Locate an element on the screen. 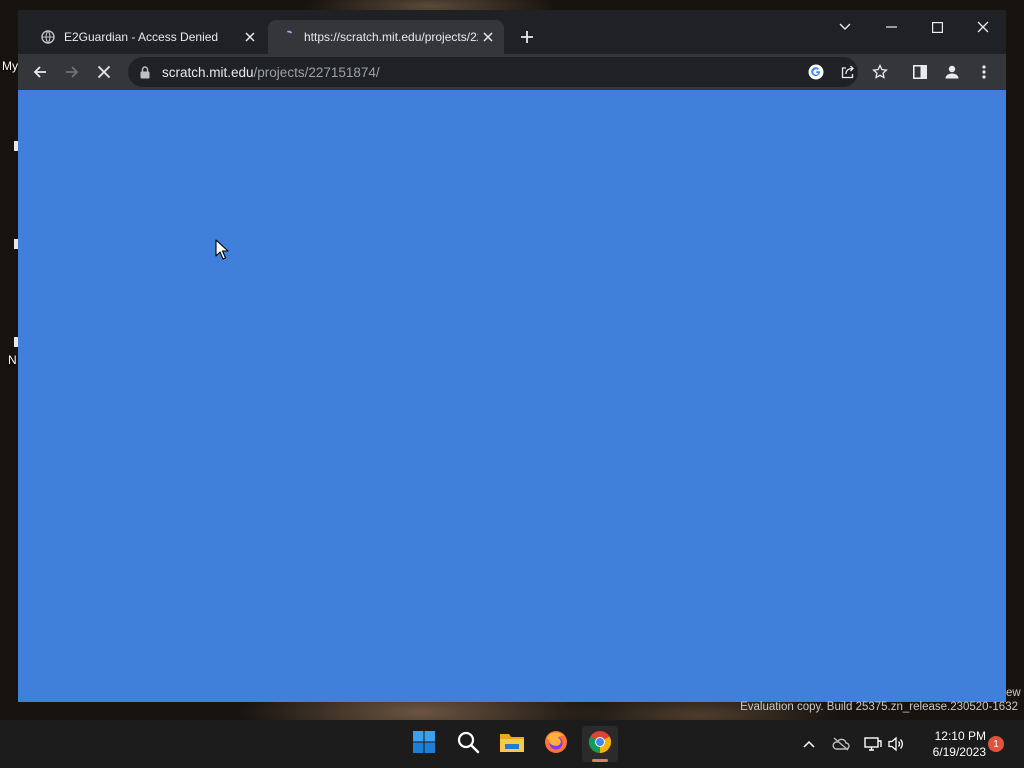 Image resolution: width=1024 pixels, height=768 pixels. minimize-button is located at coordinates (891, 27).